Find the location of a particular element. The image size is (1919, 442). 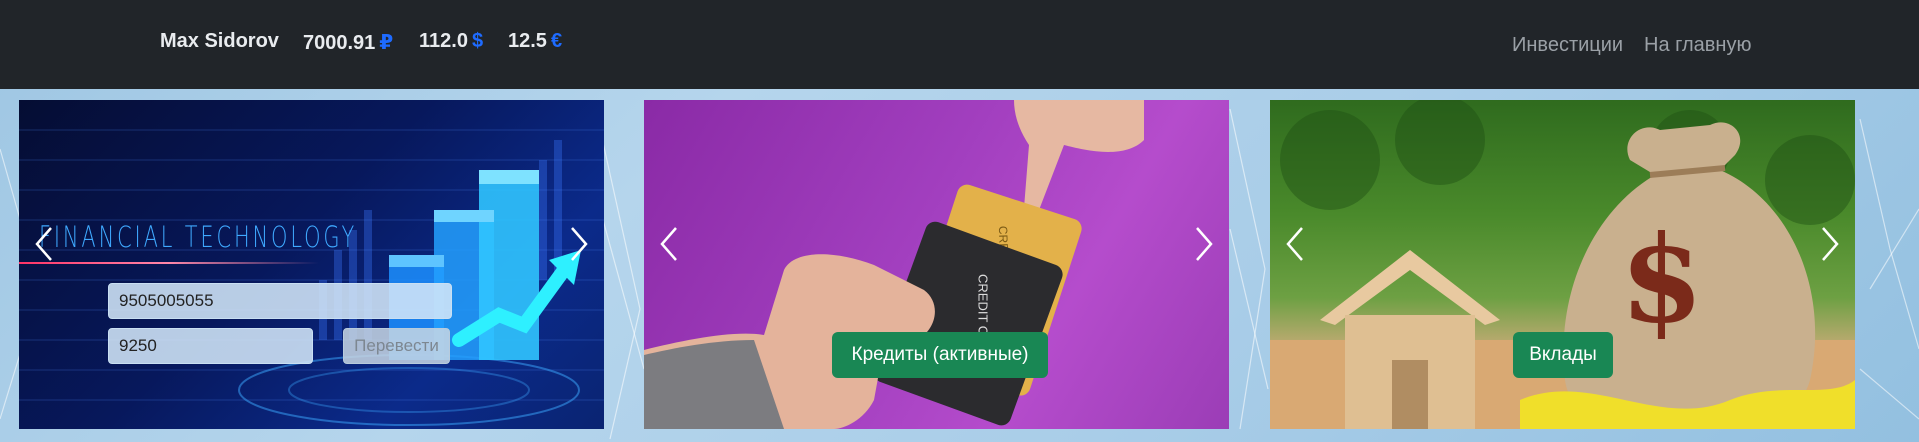

balance-rub-amount: 7000.91 is located at coordinates (339, 43).